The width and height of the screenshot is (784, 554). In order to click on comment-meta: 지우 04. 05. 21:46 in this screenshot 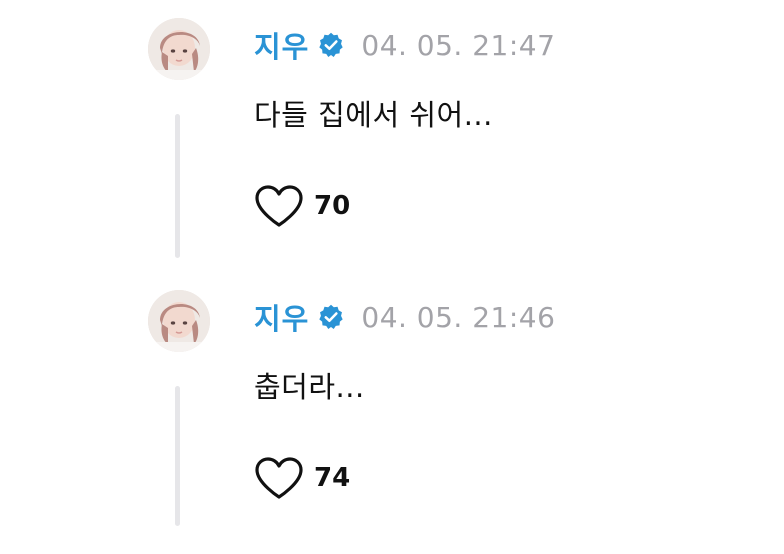, I will do `click(405, 317)`.